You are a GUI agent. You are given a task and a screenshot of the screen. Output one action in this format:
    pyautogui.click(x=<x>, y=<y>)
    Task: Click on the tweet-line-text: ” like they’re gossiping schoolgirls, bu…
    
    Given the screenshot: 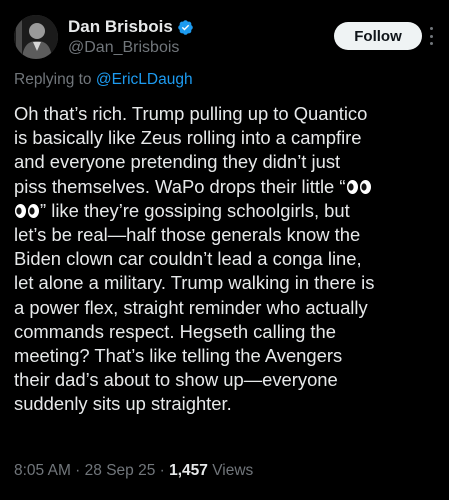 What is the action you would take?
    pyautogui.click(x=195, y=210)
    